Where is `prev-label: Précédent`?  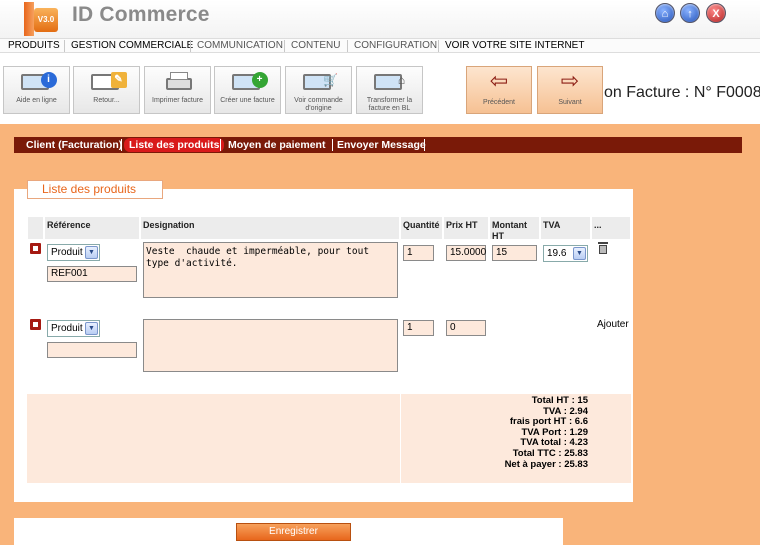
prev-label: Précédent is located at coordinates (499, 102).